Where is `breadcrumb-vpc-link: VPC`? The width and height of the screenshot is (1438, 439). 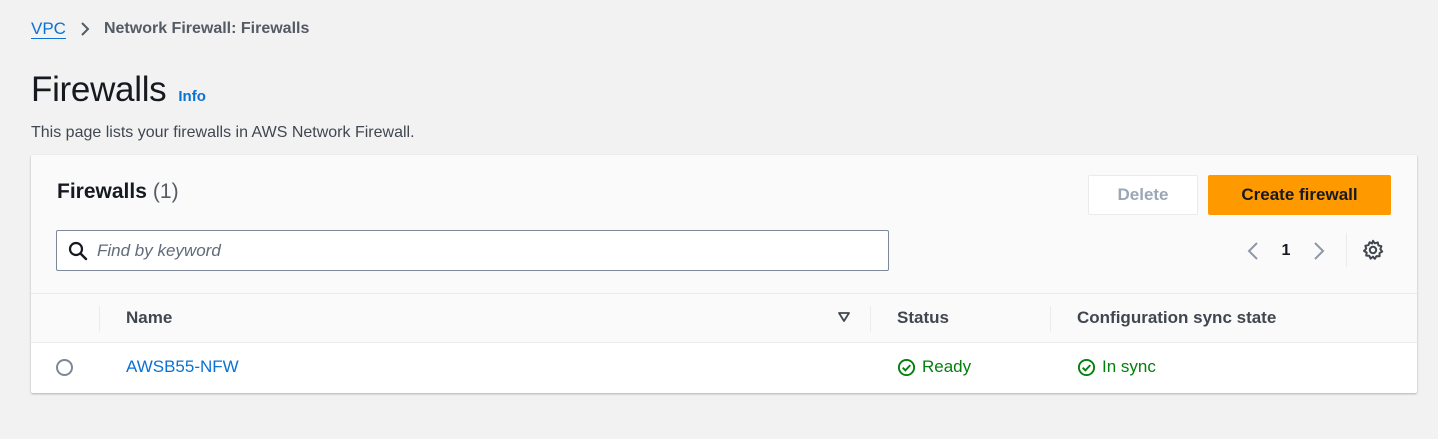 breadcrumb-vpc-link: VPC is located at coordinates (48, 29).